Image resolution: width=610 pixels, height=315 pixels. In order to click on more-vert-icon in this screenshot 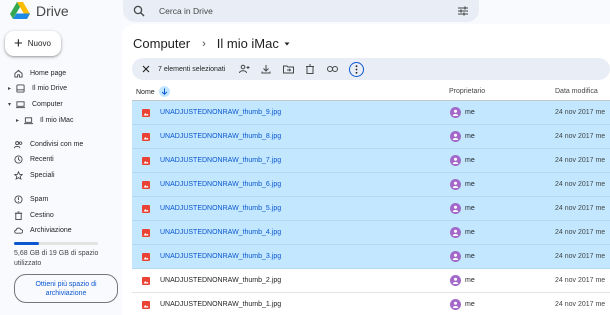, I will do `click(356, 69)`.